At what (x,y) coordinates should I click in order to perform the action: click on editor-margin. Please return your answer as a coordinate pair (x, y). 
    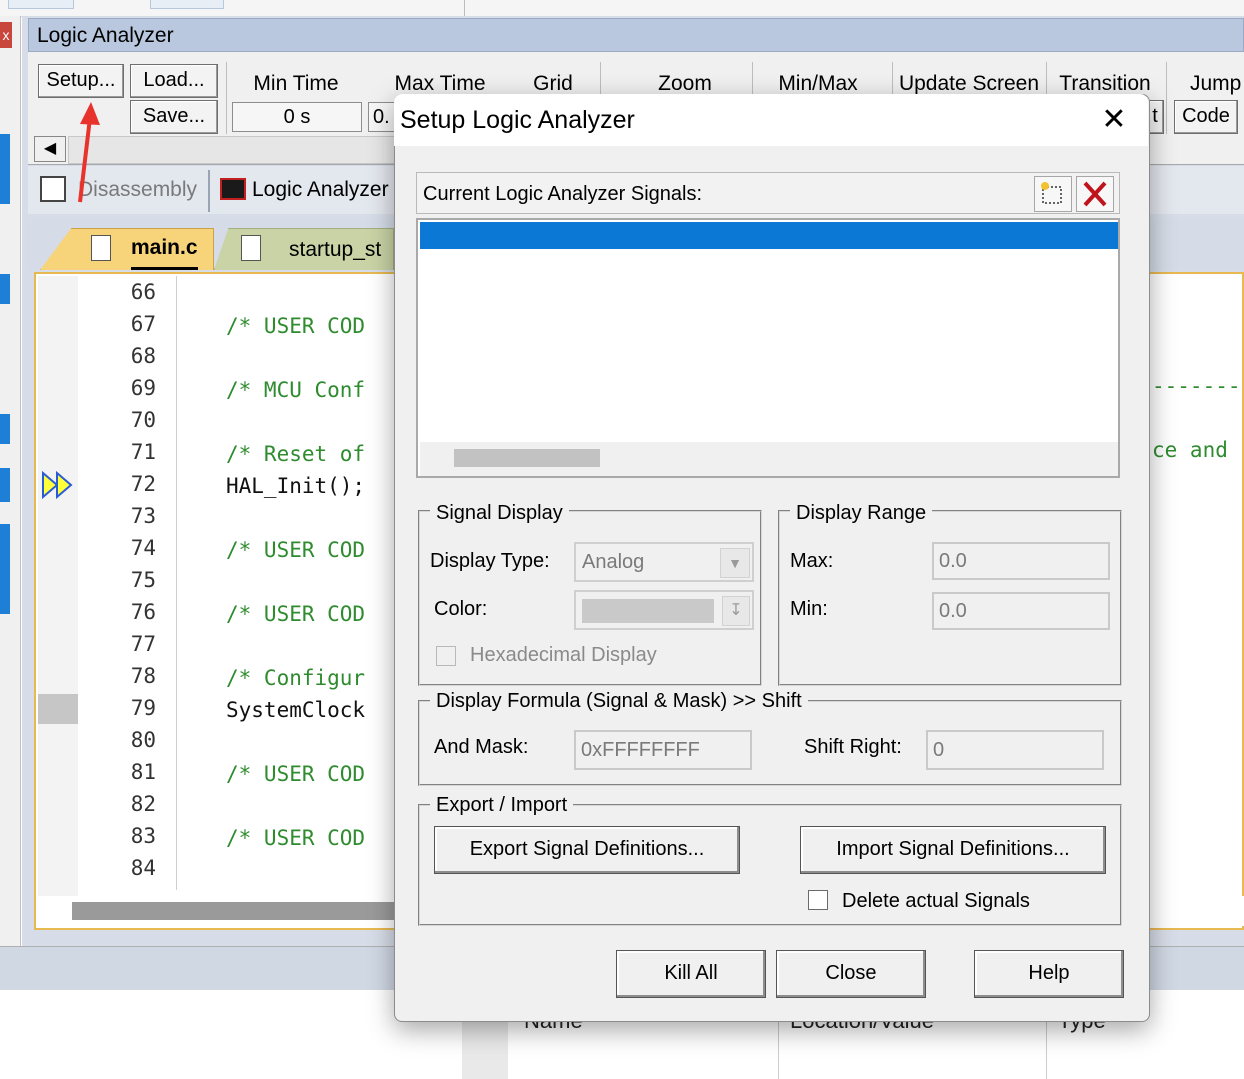
    Looking at the image, I should click on (58, 586).